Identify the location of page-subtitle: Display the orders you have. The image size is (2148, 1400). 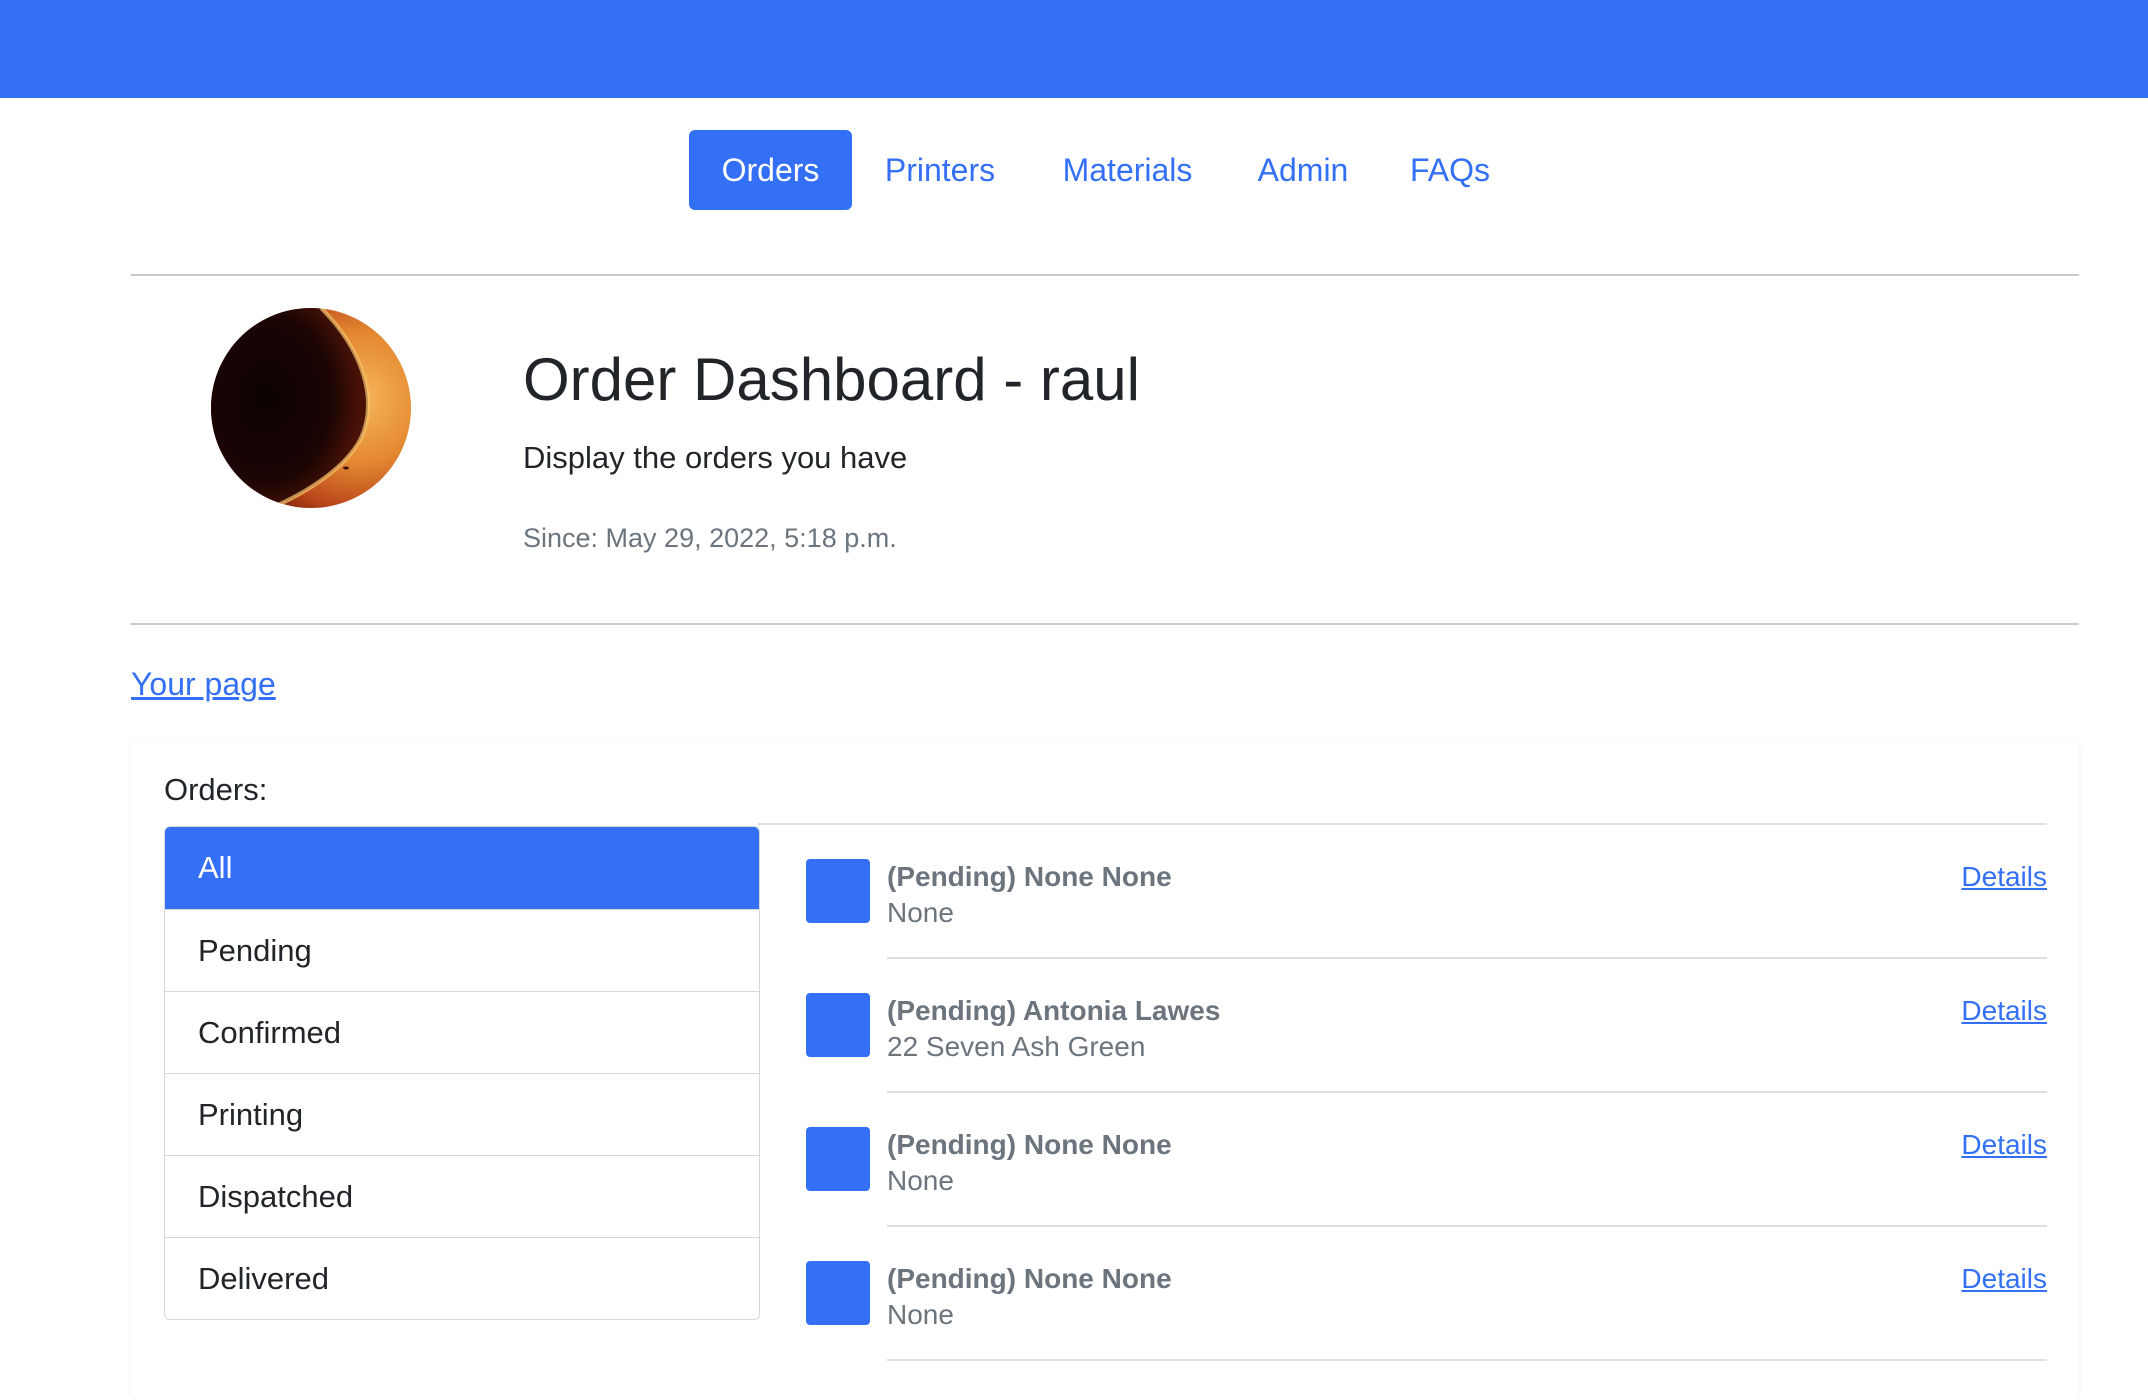
(715, 457).